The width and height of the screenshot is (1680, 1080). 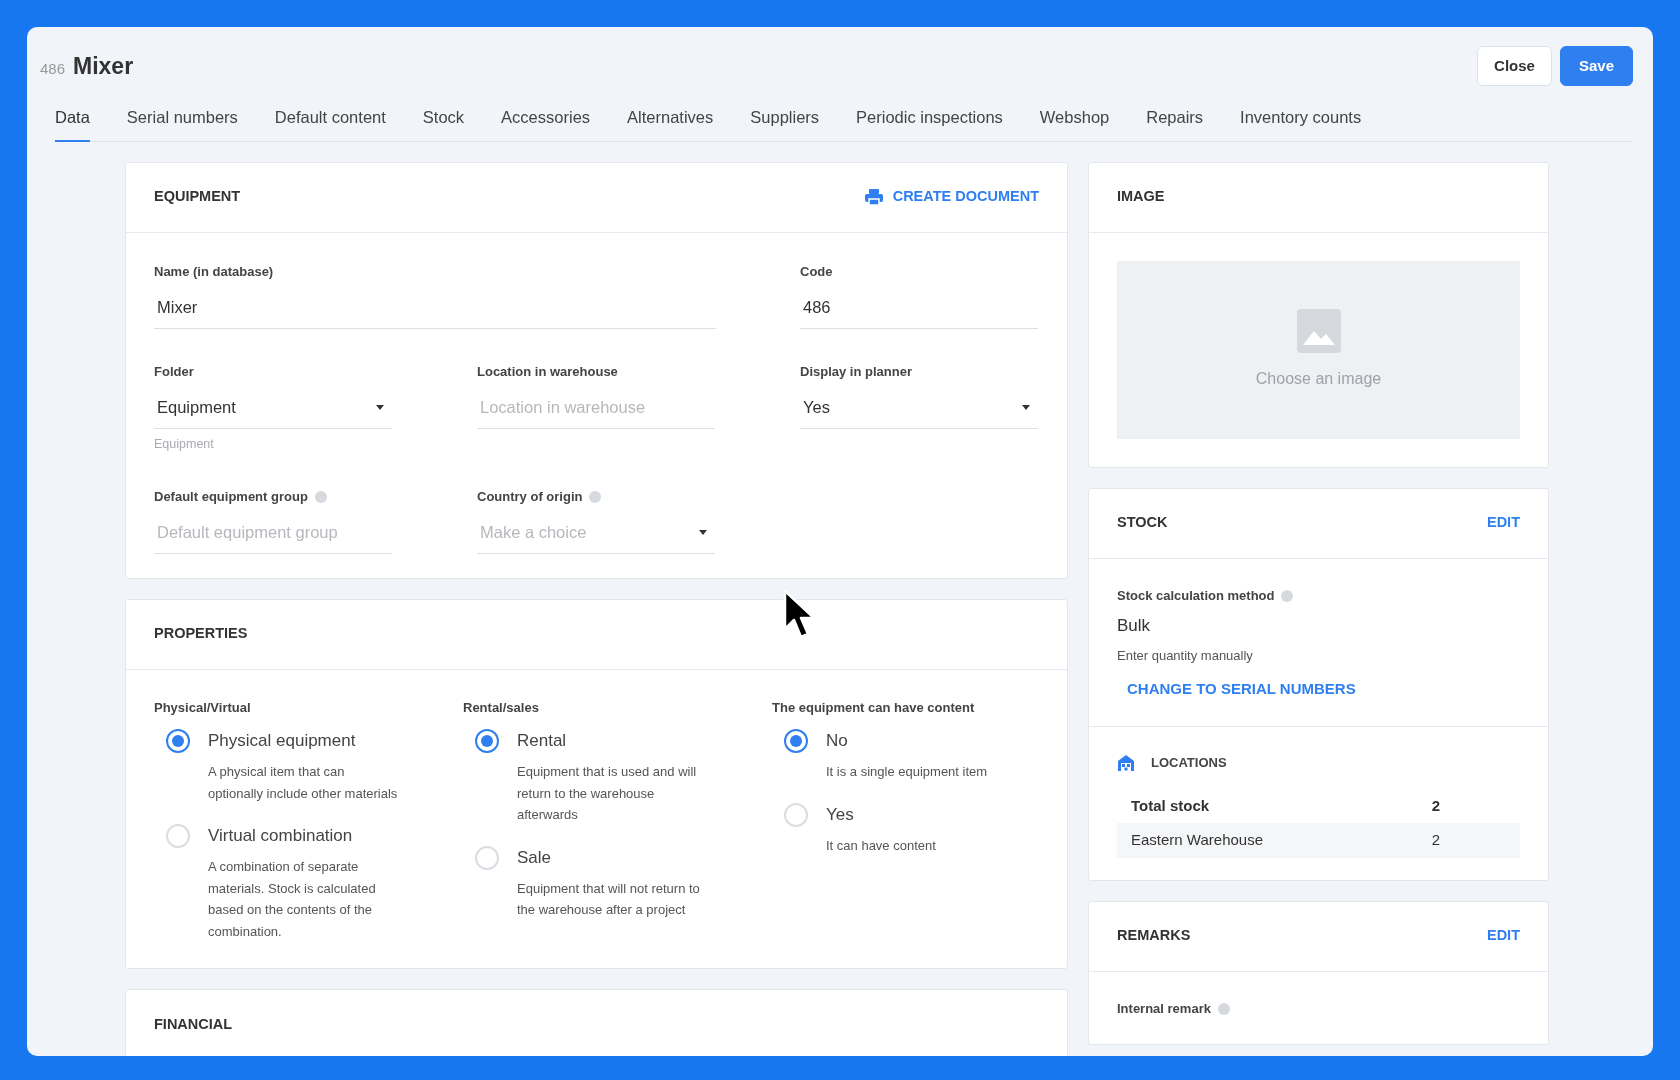 I want to click on tab: Inventory counts, so click(x=1301, y=117).